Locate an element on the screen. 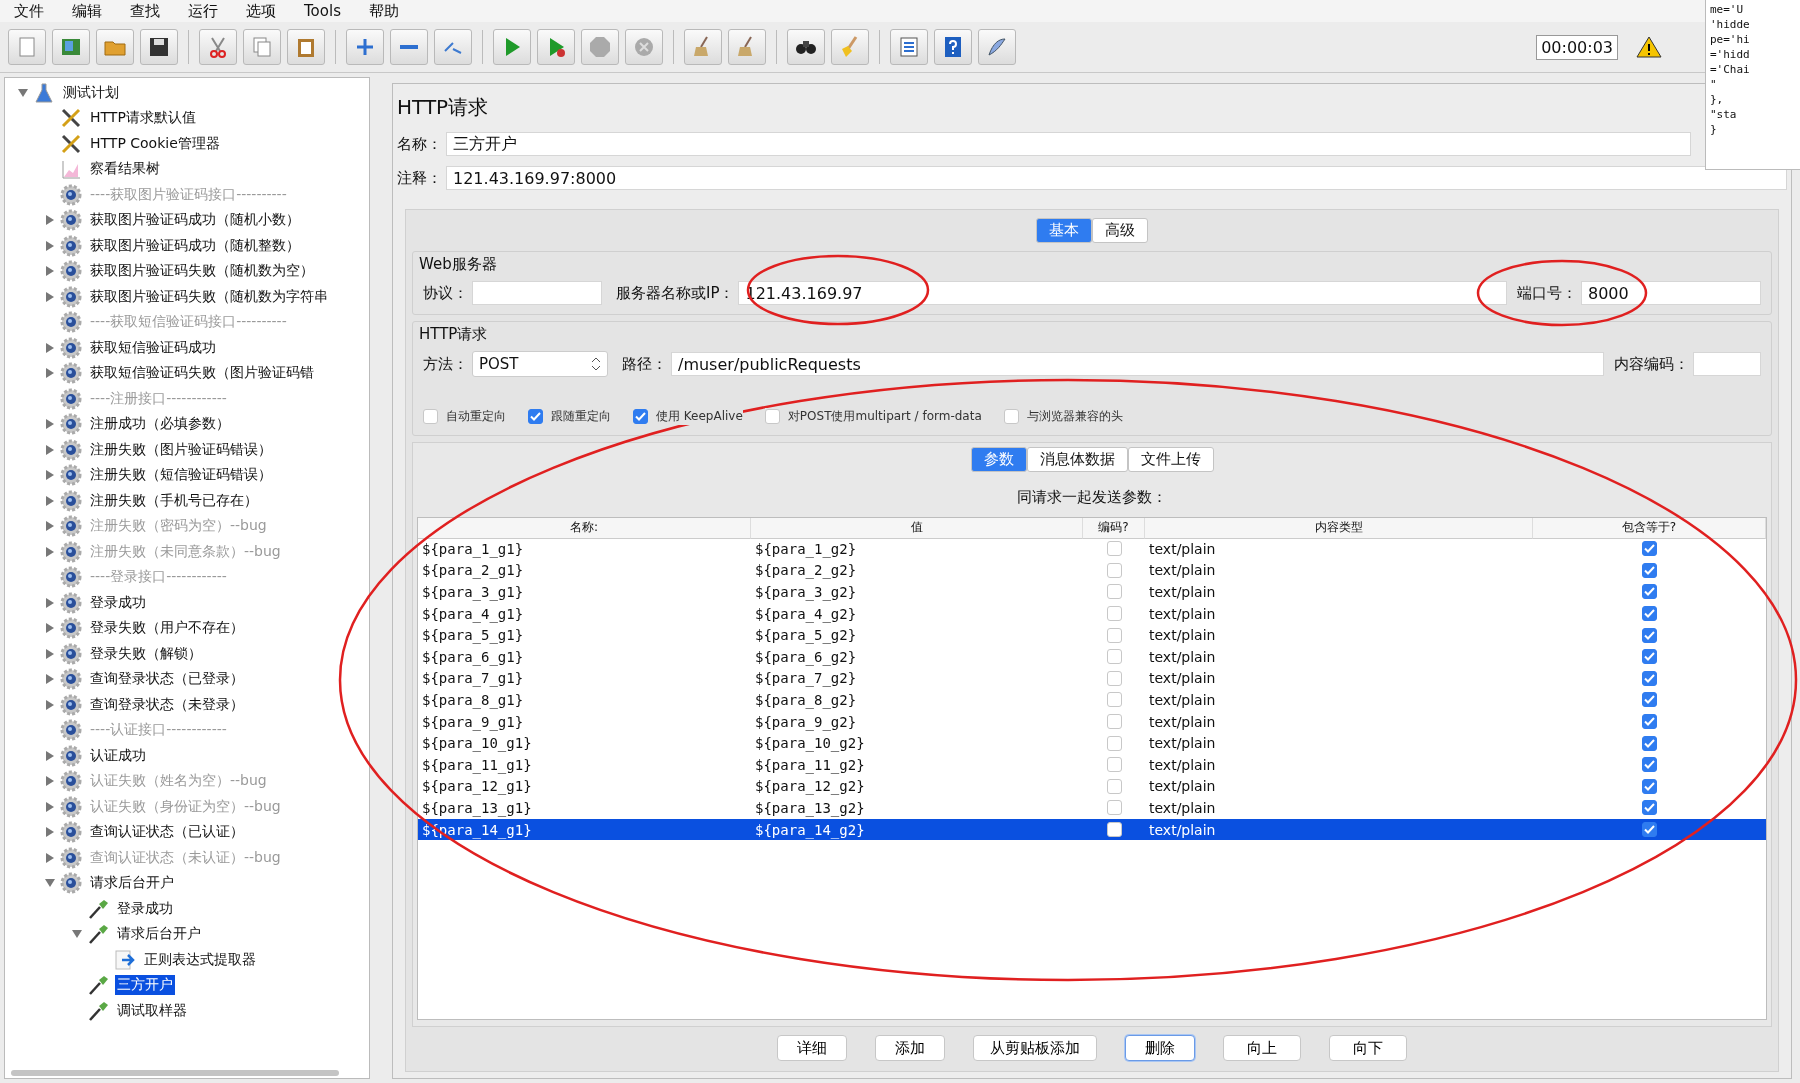 The image size is (1800, 1083). tree-item: 调试取样器 is located at coordinates (152, 1010).